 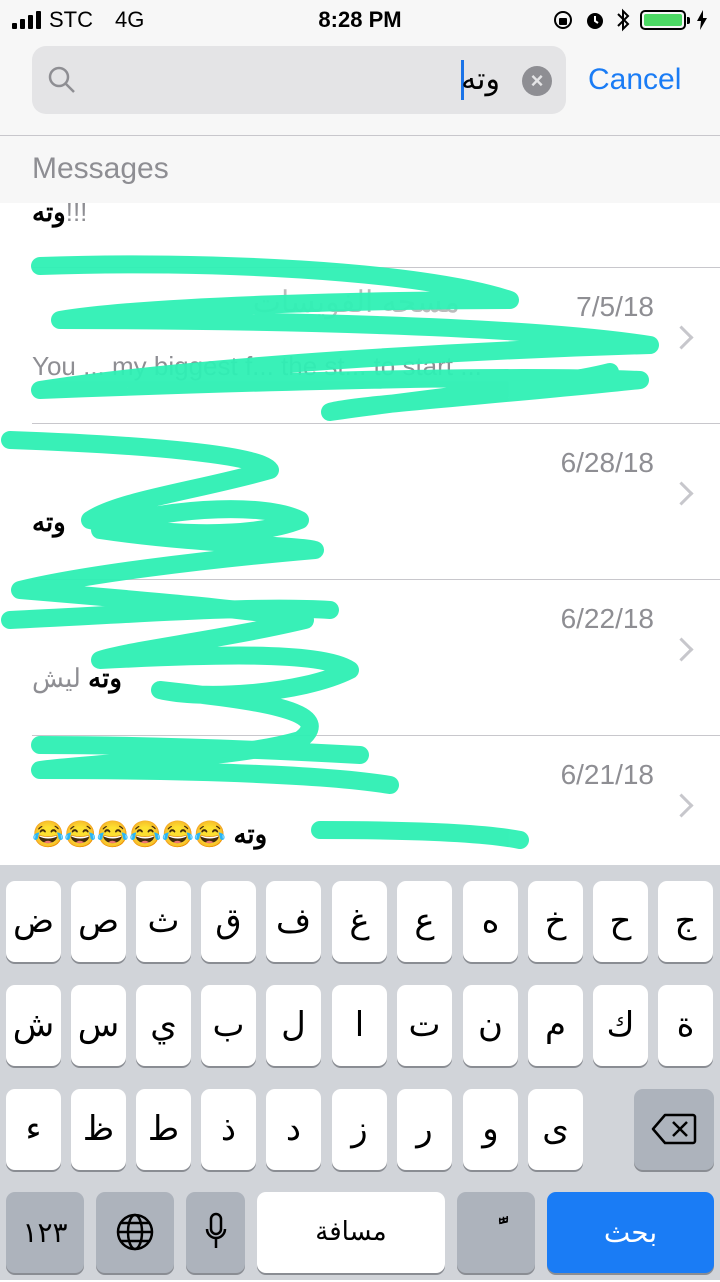 I want to click on conversation-date: 6/21/18, so click(x=607, y=774).